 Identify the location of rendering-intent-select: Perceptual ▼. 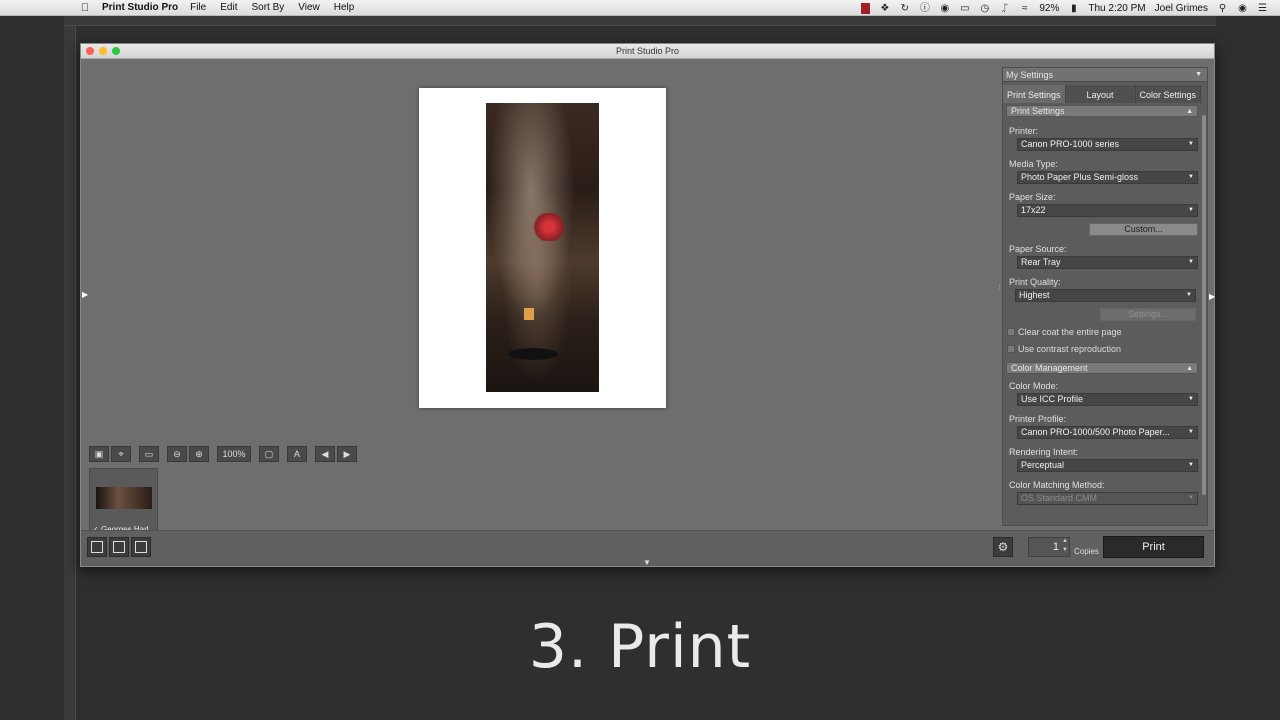
(1107, 465).